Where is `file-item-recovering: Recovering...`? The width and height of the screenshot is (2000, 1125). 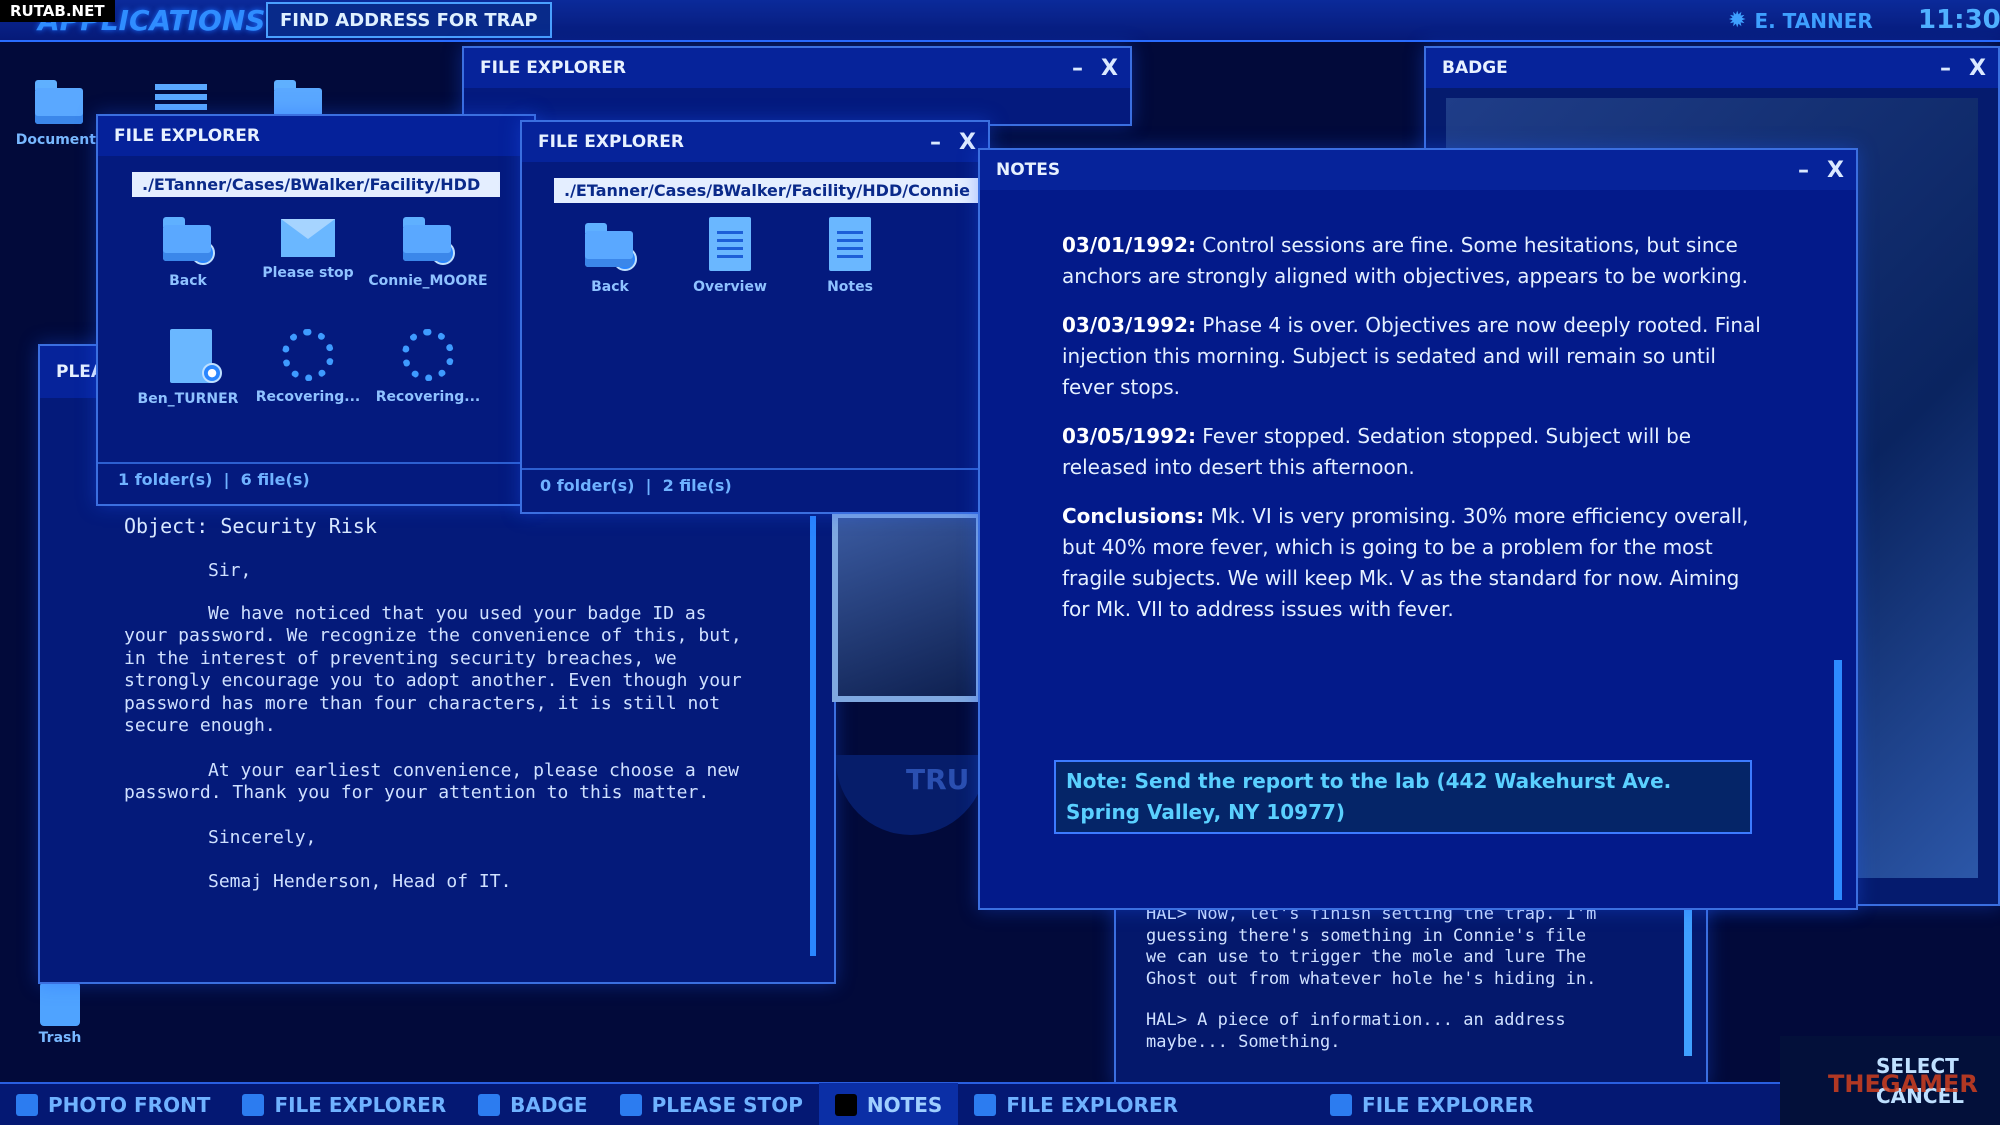 file-item-recovering: Recovering... is located at coordinates (428, 380).